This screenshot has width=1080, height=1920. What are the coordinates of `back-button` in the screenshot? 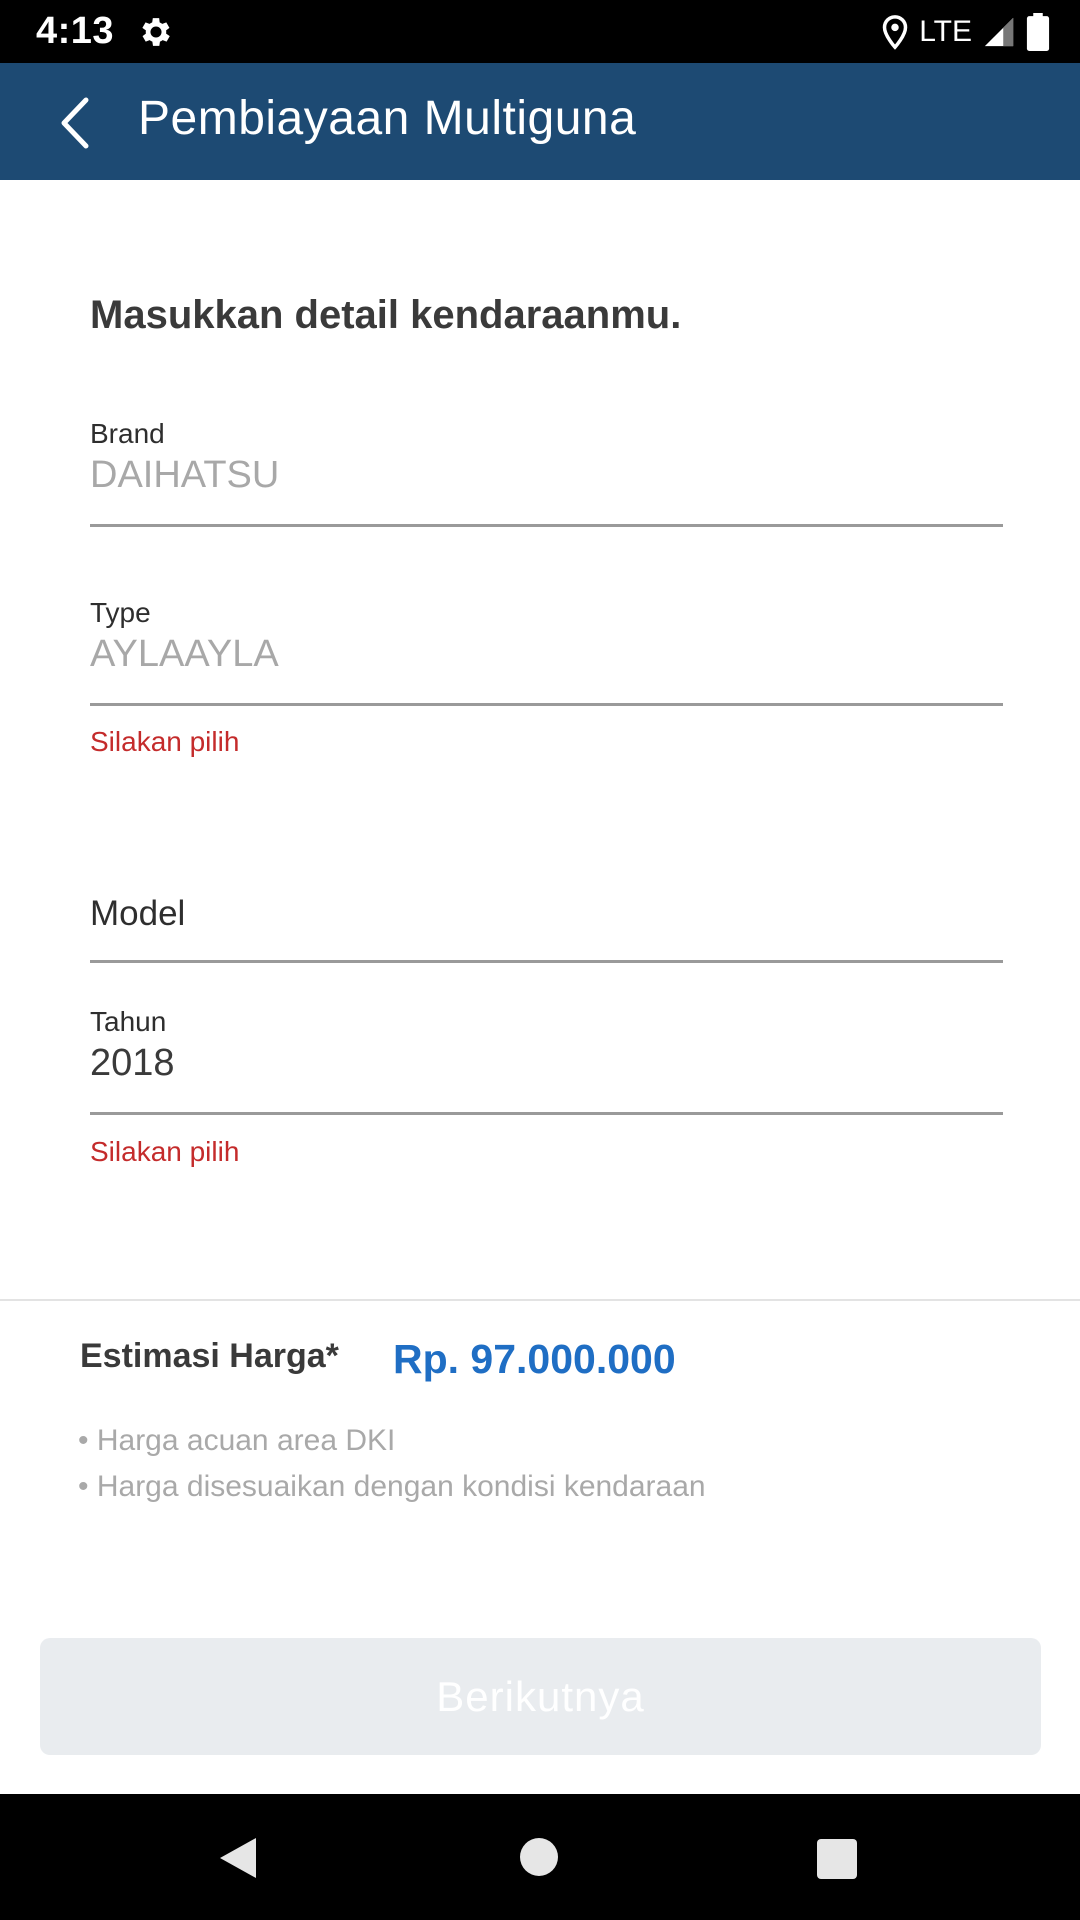 It's located at (75, 123).